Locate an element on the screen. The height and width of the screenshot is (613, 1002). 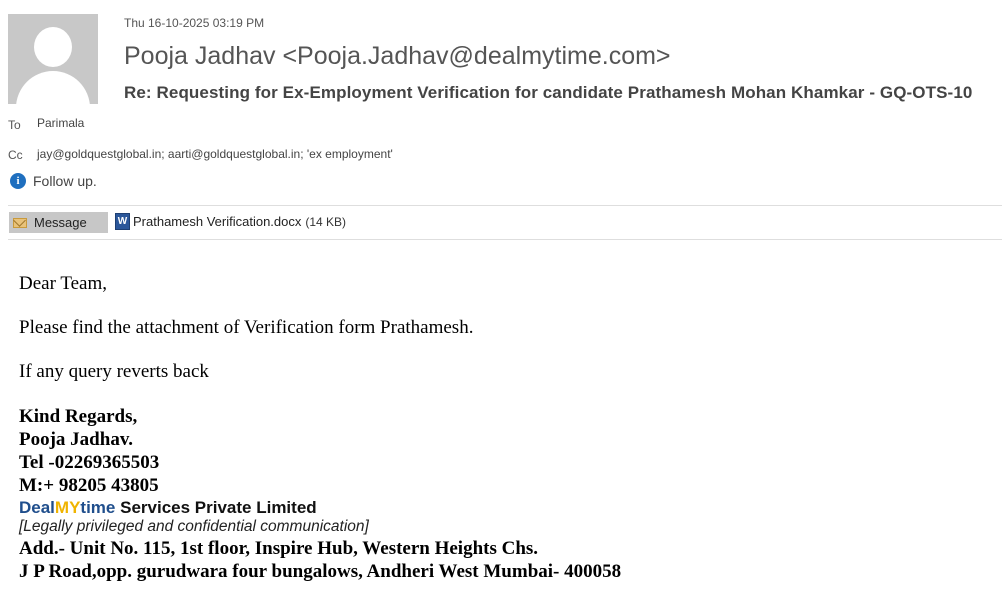
sent-datetime: Thu 16-10-2025 03:19 PM is located at coordinates (194, 23).